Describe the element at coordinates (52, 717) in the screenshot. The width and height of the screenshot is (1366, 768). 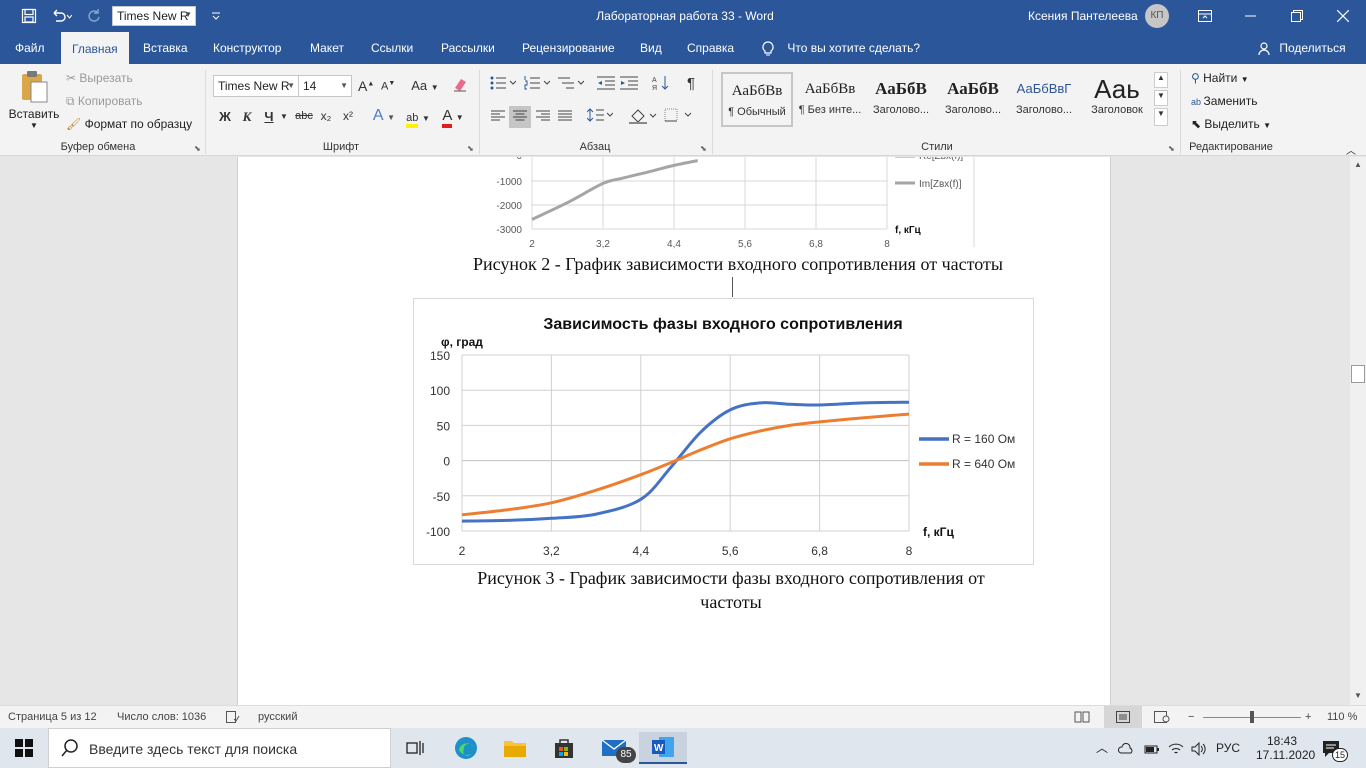
I see `page-count: Страница 5 из 12` at that location.